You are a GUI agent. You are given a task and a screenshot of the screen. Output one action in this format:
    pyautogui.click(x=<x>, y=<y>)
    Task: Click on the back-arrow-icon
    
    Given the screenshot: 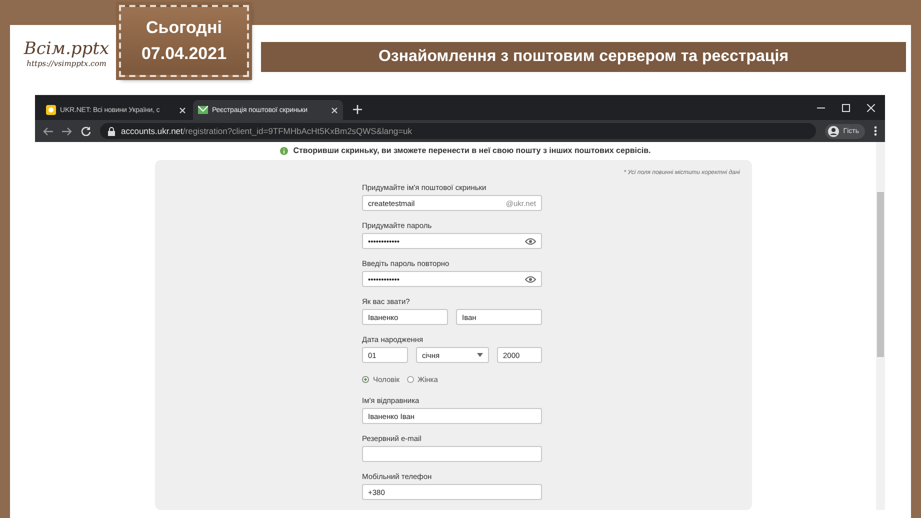 What is the action you would take?
    pyautogui.click(x=48, y=131)
    